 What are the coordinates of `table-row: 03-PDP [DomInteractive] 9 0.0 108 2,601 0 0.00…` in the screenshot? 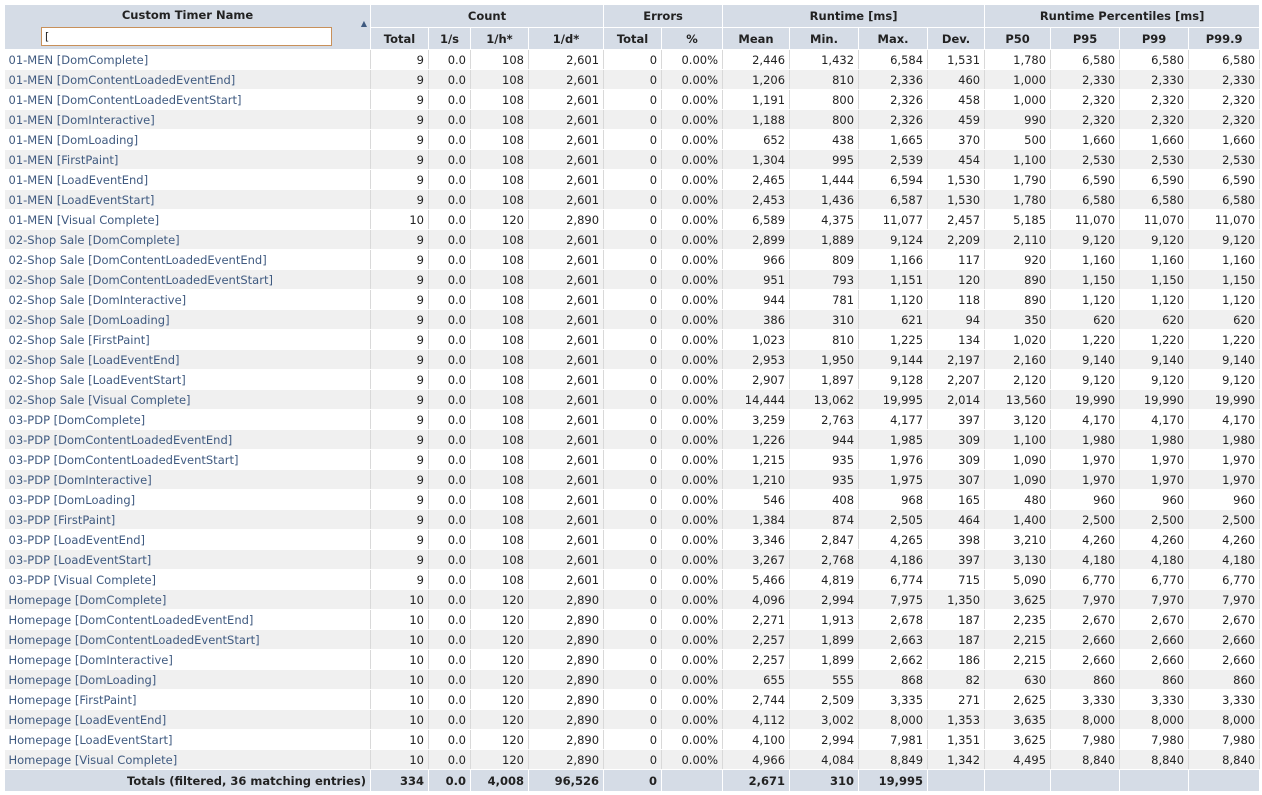 It's located at (632, 479).